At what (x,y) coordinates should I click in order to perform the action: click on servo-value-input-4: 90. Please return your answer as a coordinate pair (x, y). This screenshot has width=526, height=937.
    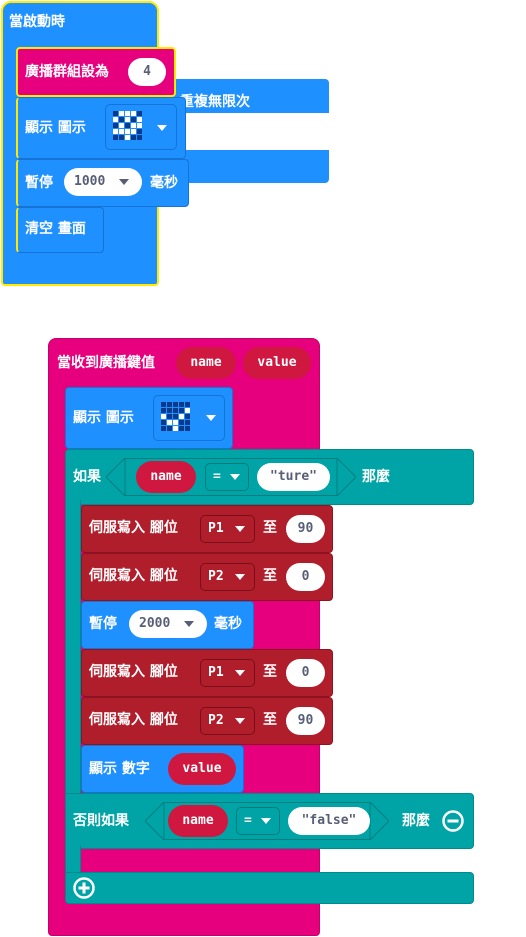
    Looking at the image, I should click on (305, 721).